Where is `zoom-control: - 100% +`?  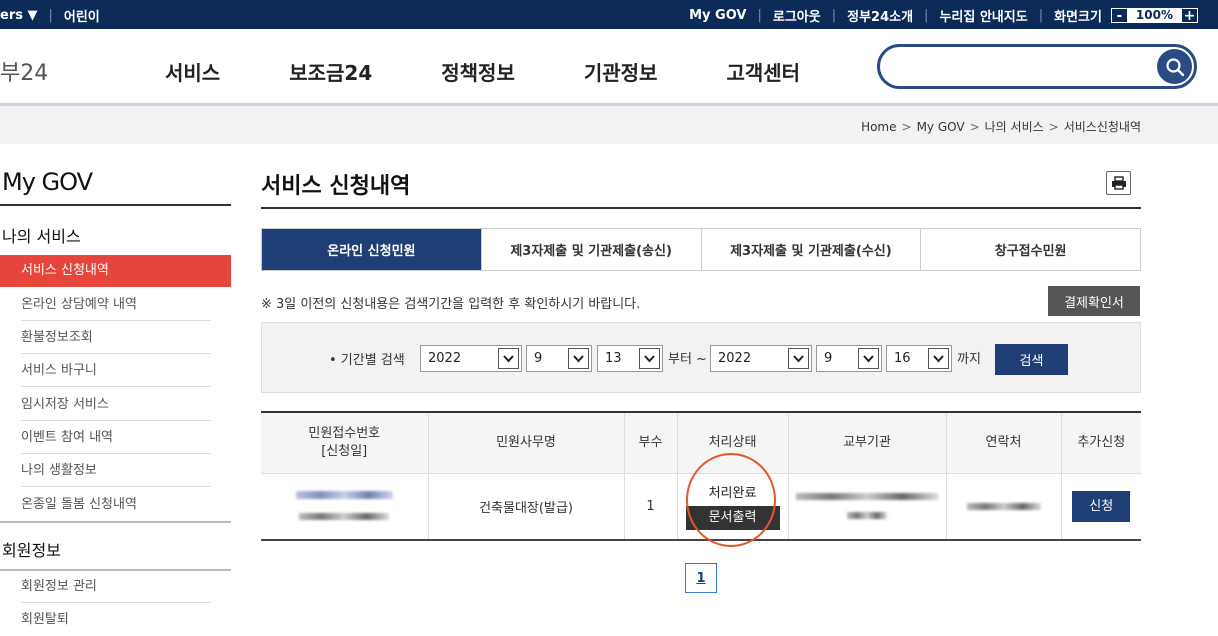 zoom-control: - 100% + is located at coordinates (1154, 15).